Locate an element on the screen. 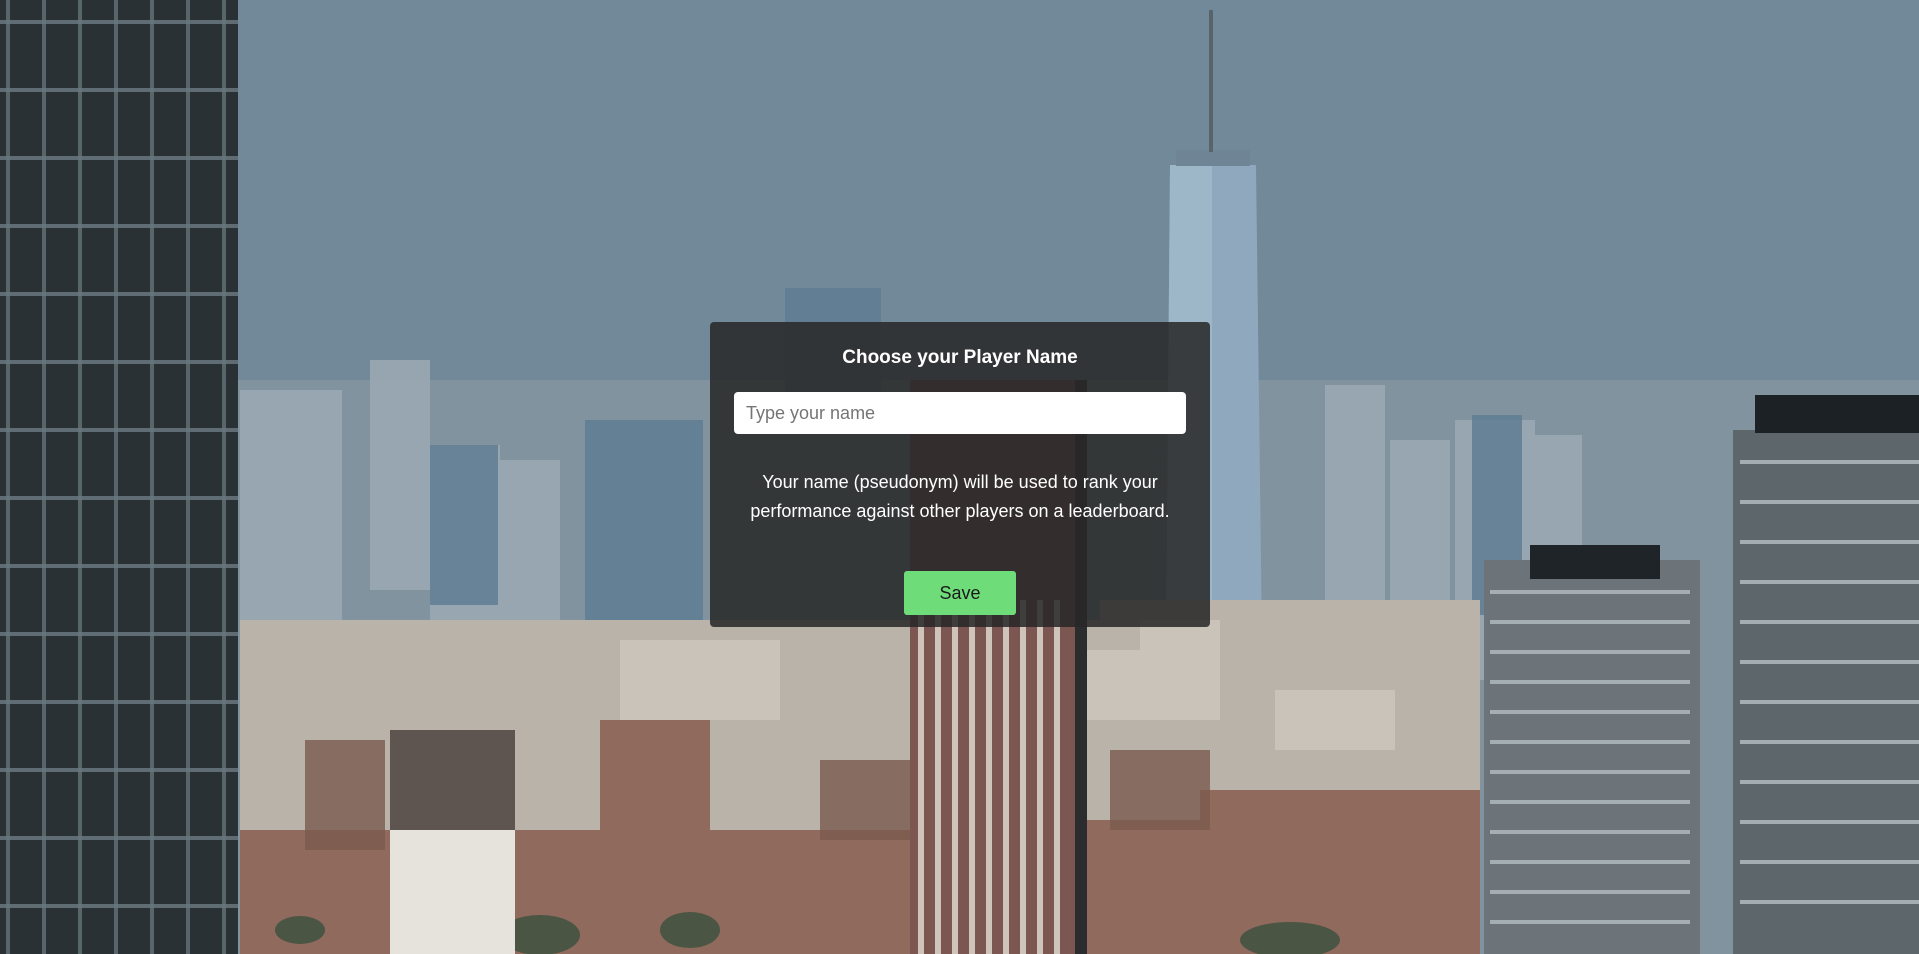 The width and height of the screenshot is (1919, 954). player-name-input is located at coordinates (960, 413).